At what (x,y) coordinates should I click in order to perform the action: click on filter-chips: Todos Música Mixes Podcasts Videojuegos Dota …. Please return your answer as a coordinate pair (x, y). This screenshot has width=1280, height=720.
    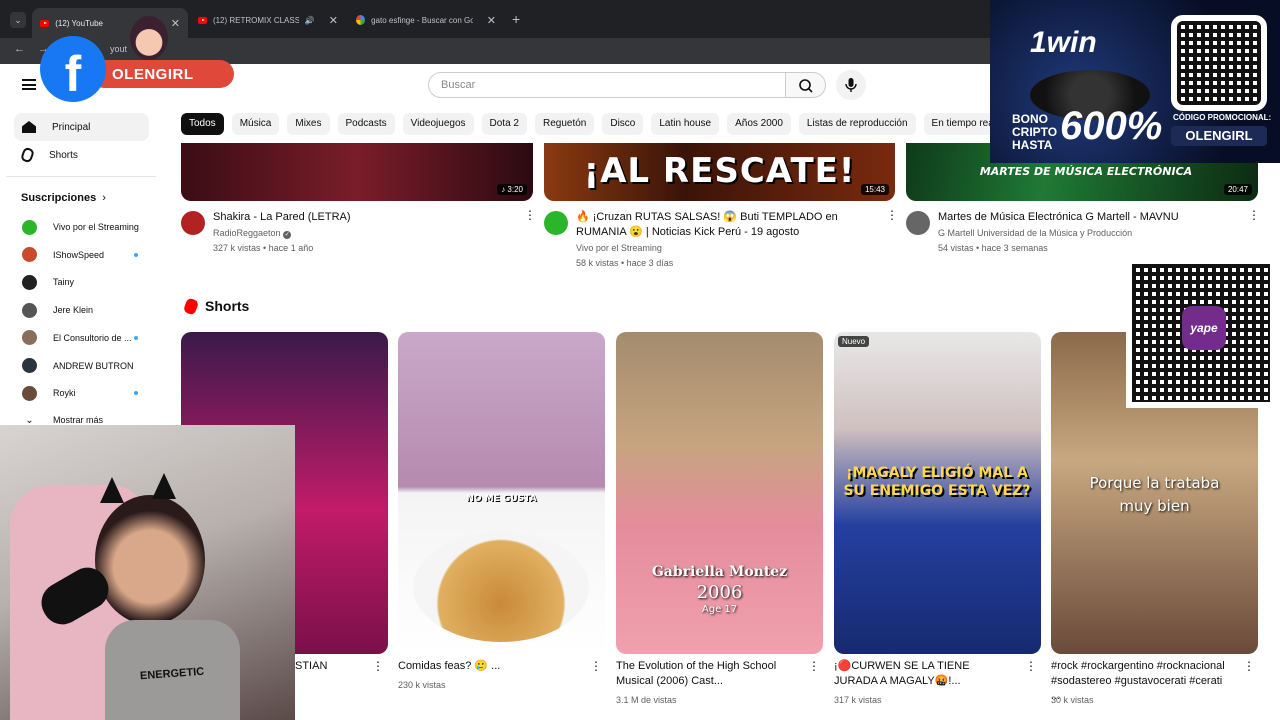
    Looking at the image, I should click on (593, 124).